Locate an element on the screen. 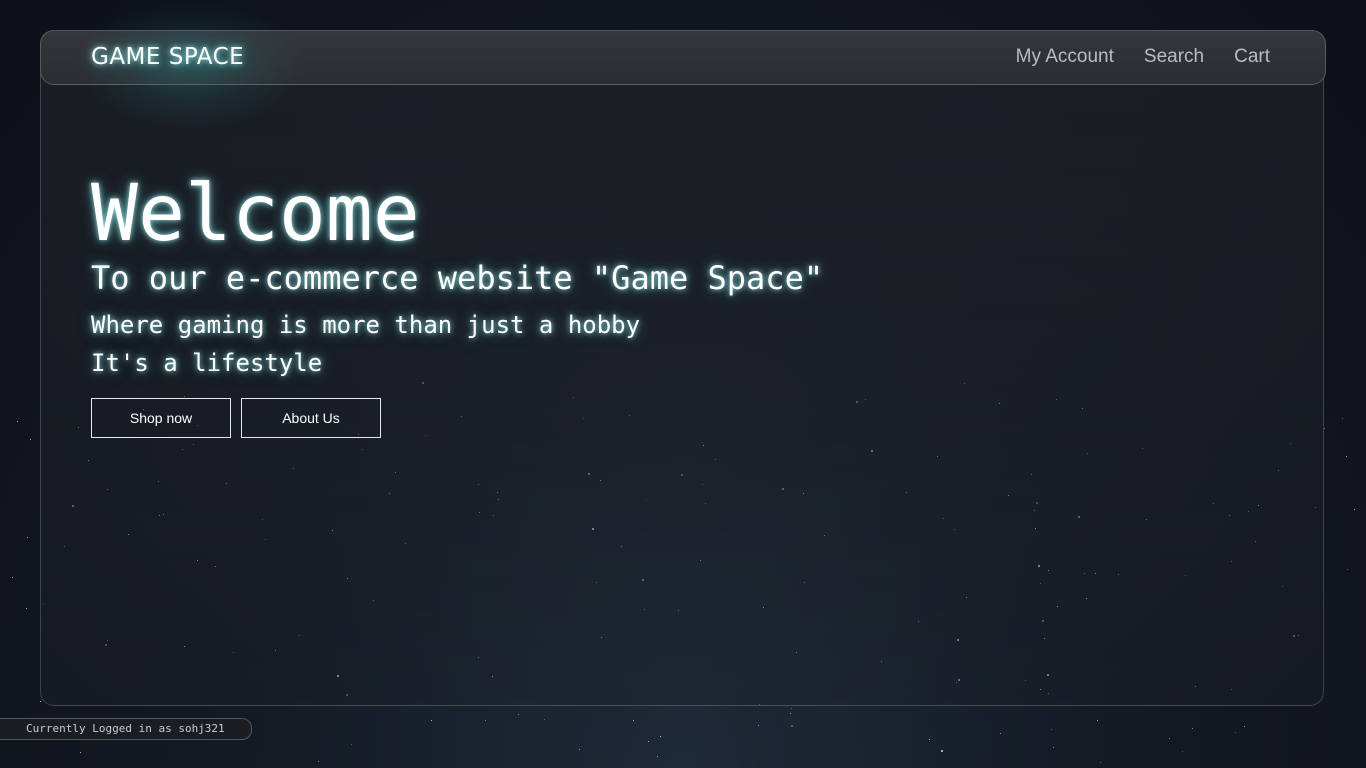 The height and width of the screenshot is (768, 1366). nav-links: My Account Search Cart is located at coordinates (1143, 57).